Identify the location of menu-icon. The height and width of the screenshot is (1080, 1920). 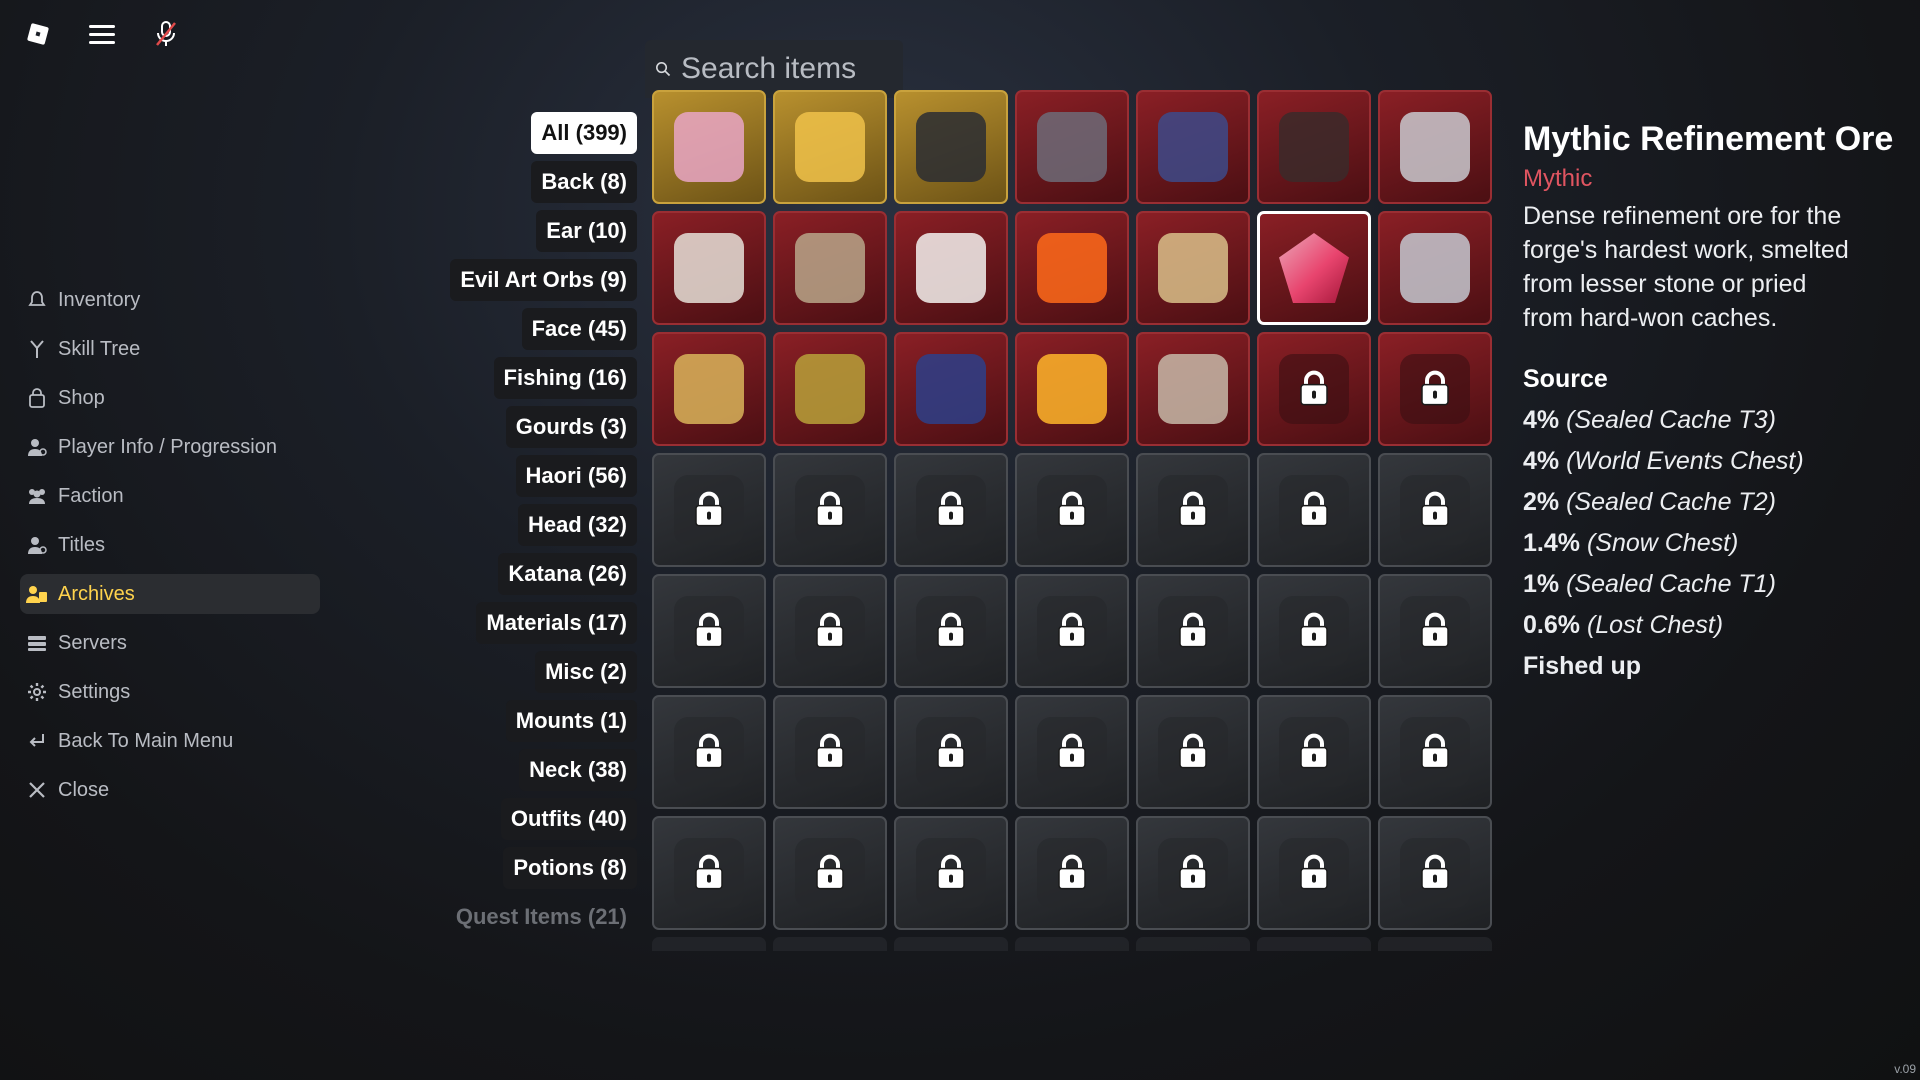
(102, 34).